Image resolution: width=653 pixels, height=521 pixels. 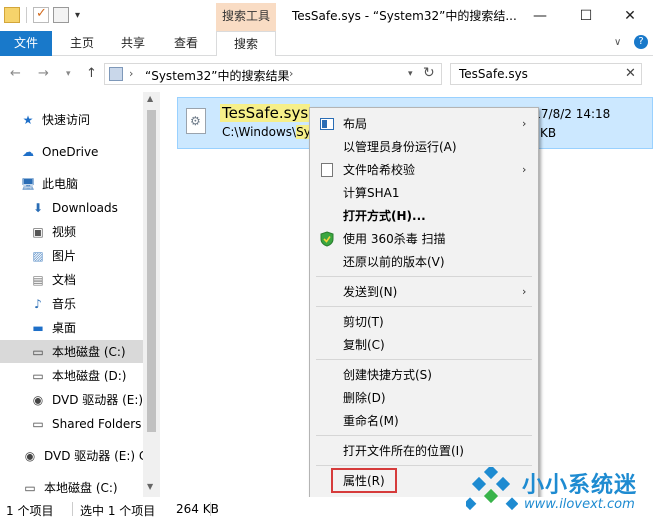 What do you see at coordinates (540, 15) in the screenshot?
I see `minimize-button: —` at bounding box center [540, 15].